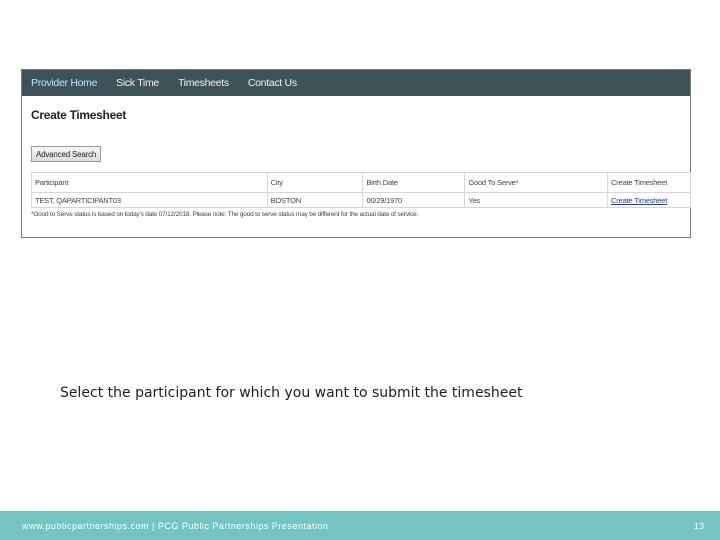  Describe the element at coordinates (149, 200) in the screenshot. I see `cell-participant: TEST, QAPARTICIPANT03` at that location.